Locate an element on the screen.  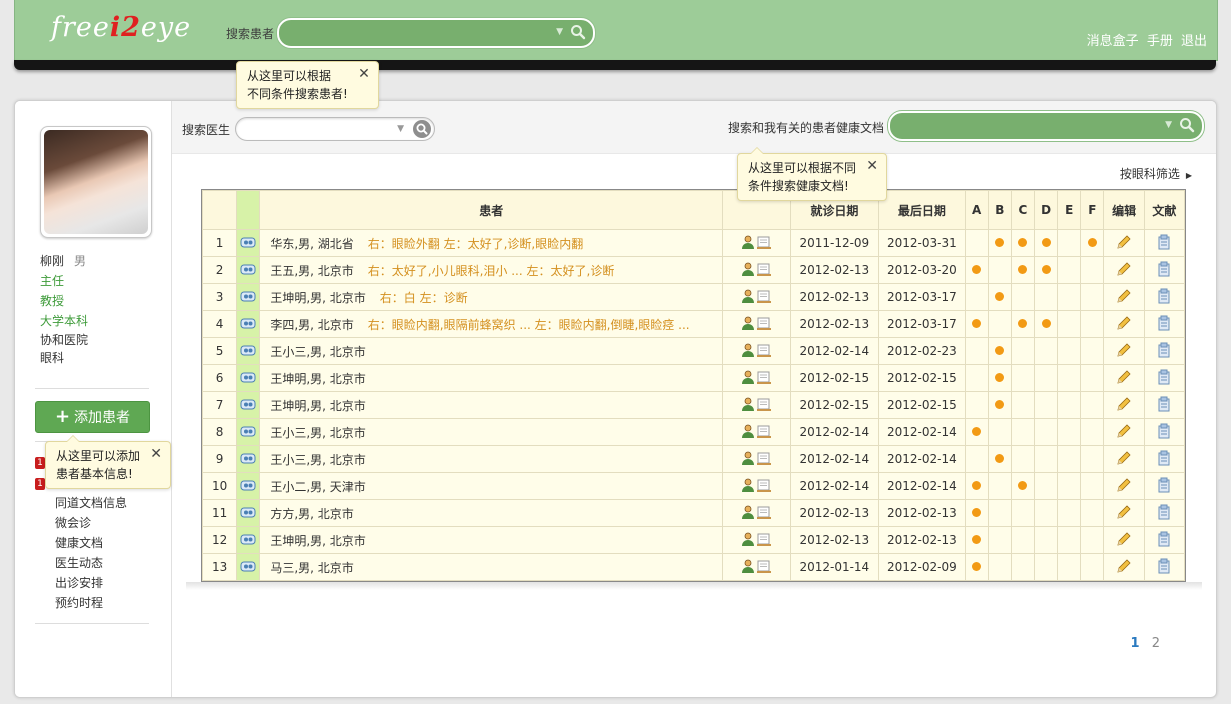
table-row: 3 王坤明,男, 北京市 右：白 左：诊断 2012-02-13 2012-03-17 is located at coordinates (693, 297).